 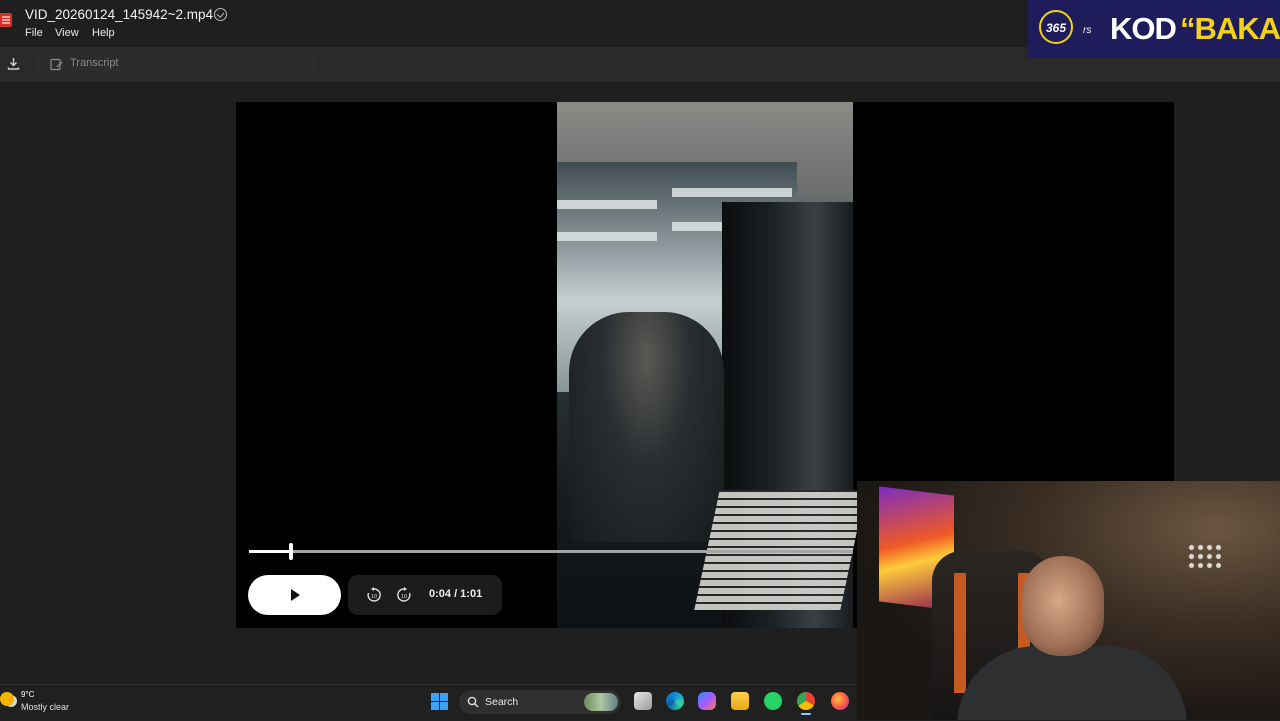 What do you see at coordinates (103, 33) in the screenshot?
I see `menu-help: Help` at bounding box center [103, 33].